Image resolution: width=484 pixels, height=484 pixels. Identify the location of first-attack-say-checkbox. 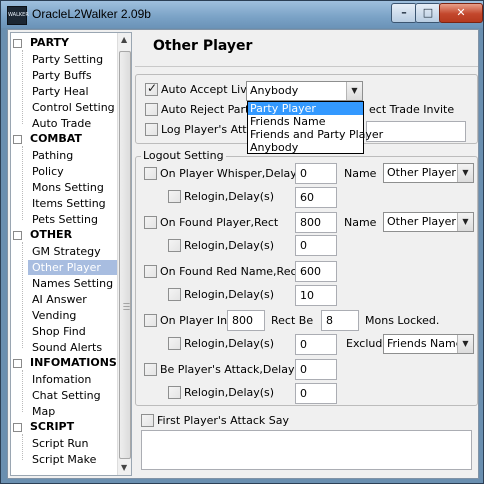
(147, 420).